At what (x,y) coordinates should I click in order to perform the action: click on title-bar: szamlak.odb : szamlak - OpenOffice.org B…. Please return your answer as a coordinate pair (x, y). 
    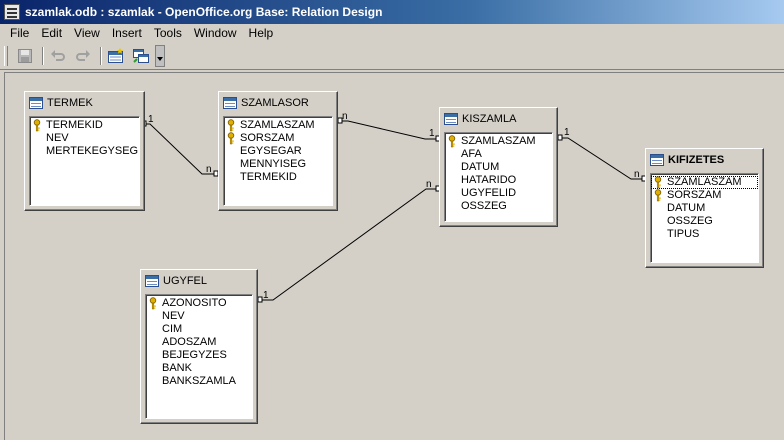
    Looking at the image, I should click on (392, 12).